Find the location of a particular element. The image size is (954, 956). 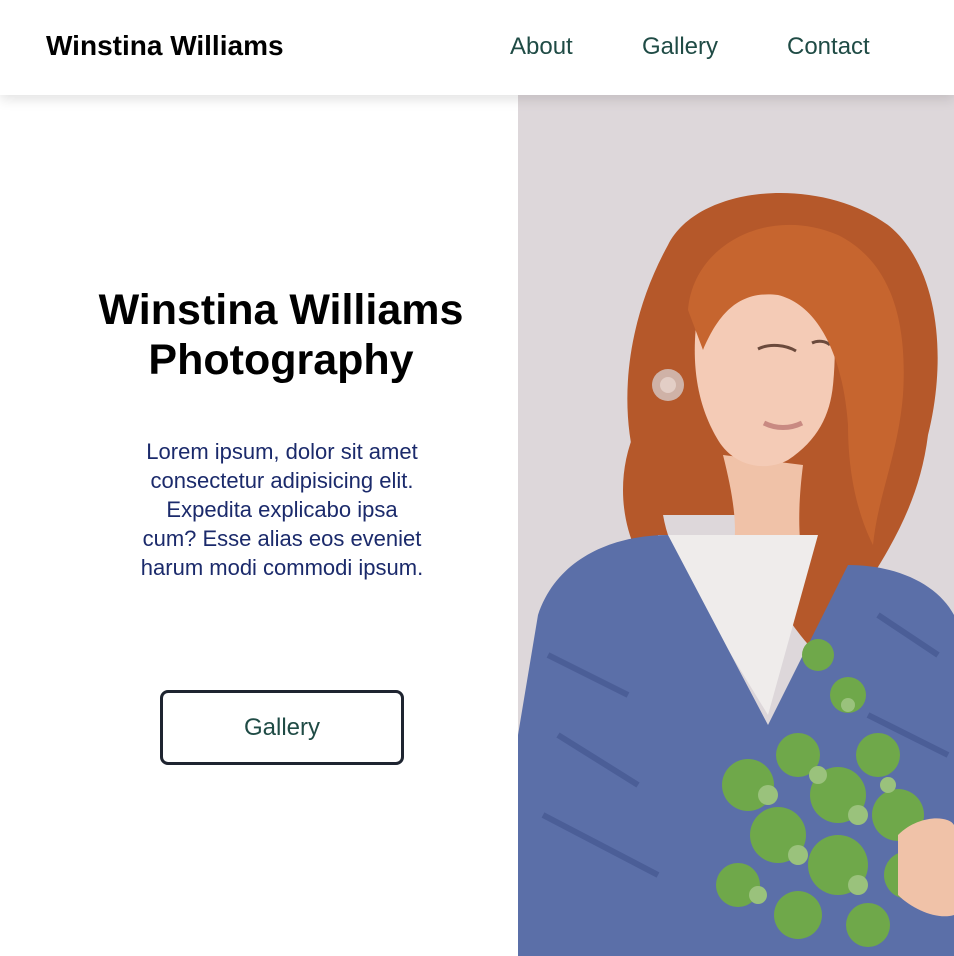

nav-link-about: About is located at coordinates (541, 47).